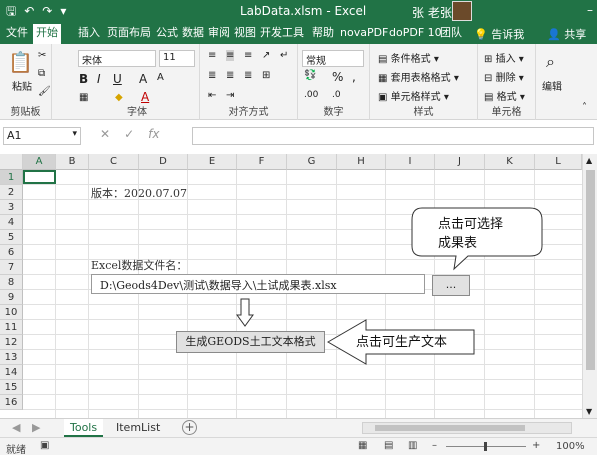 The width and height of the screenshot is (597, 455). What do you see at coordinates (74, 134) in the screenshot?
I see `chevron-down-icon: ▾` at bounding box center [74, 134].